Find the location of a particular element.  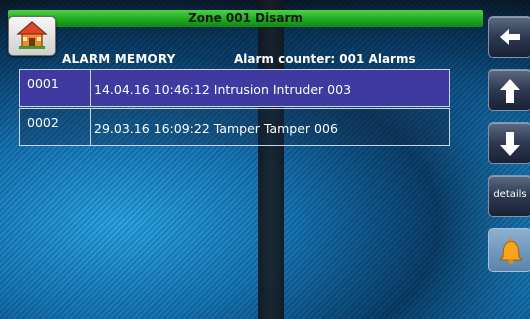

arrow-down-icon is located at coordinates (510, 144).